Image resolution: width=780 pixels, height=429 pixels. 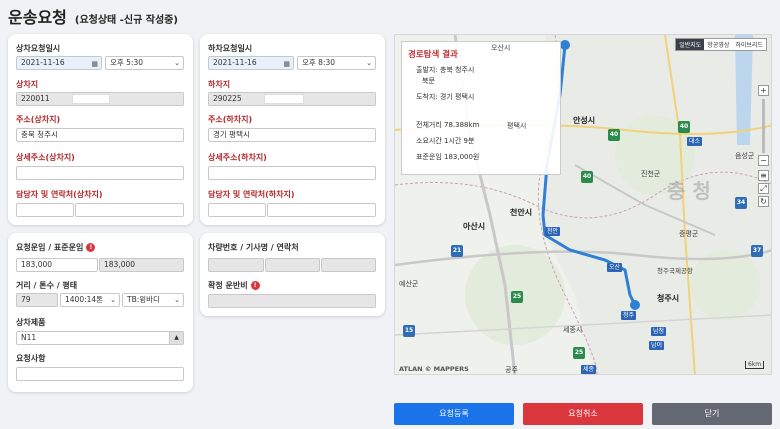 I want to click on ic-chip: 청주, so click(x=629, y=315).